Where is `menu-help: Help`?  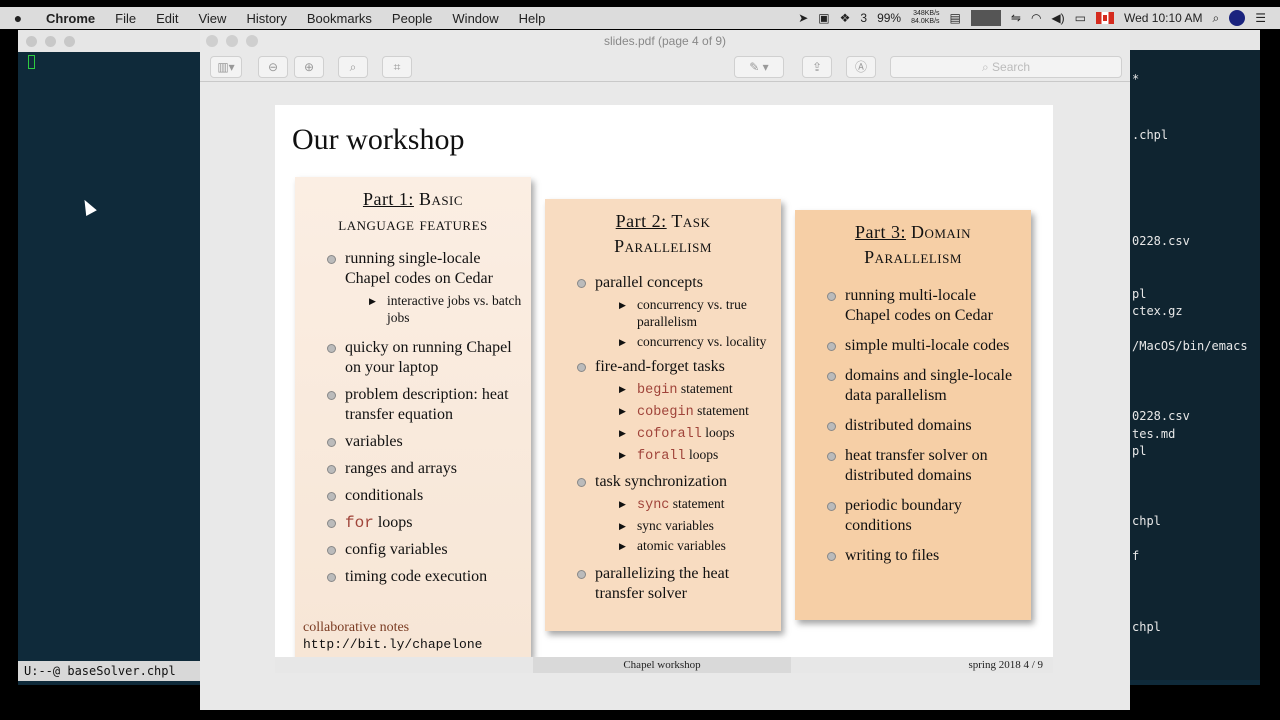 menu-help: Help is located at coordinates (532, 18).